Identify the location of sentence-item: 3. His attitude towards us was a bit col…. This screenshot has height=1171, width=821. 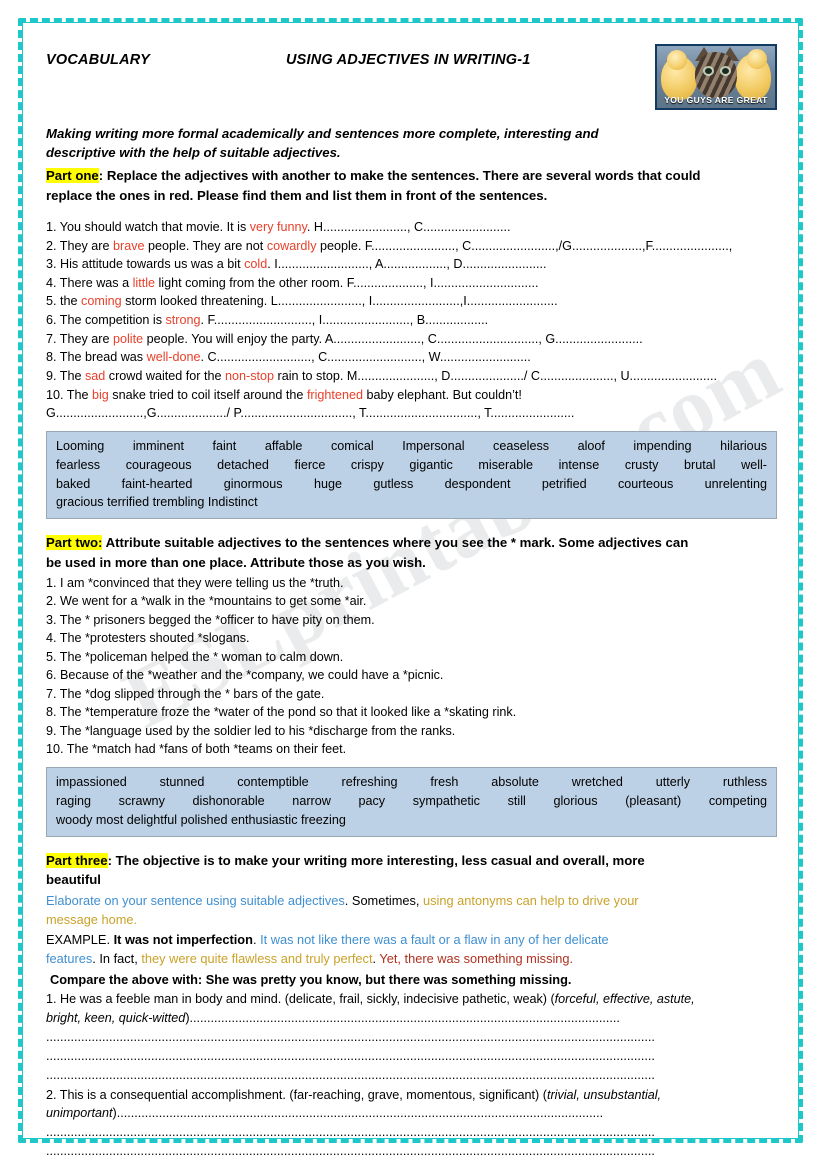
(411, 264).